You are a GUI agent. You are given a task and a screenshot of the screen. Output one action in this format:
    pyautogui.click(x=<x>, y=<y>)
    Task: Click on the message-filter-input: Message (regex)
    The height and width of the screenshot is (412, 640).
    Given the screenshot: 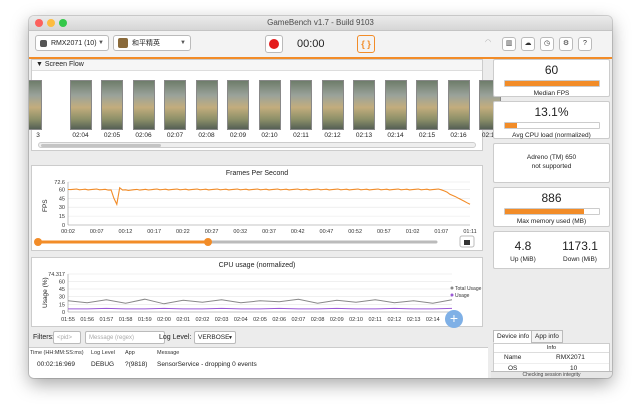 What is the action you would take?
    pyautogui.click(x=125, y=337)
    